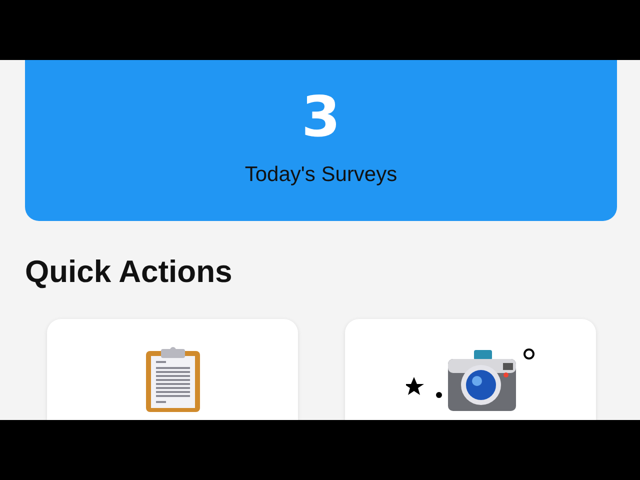 The width and height of the screenshot is (640, 480). Describe the element at coordinates (471, 379) in the screenshot. I see `camera-sparkle-icon` at that location.